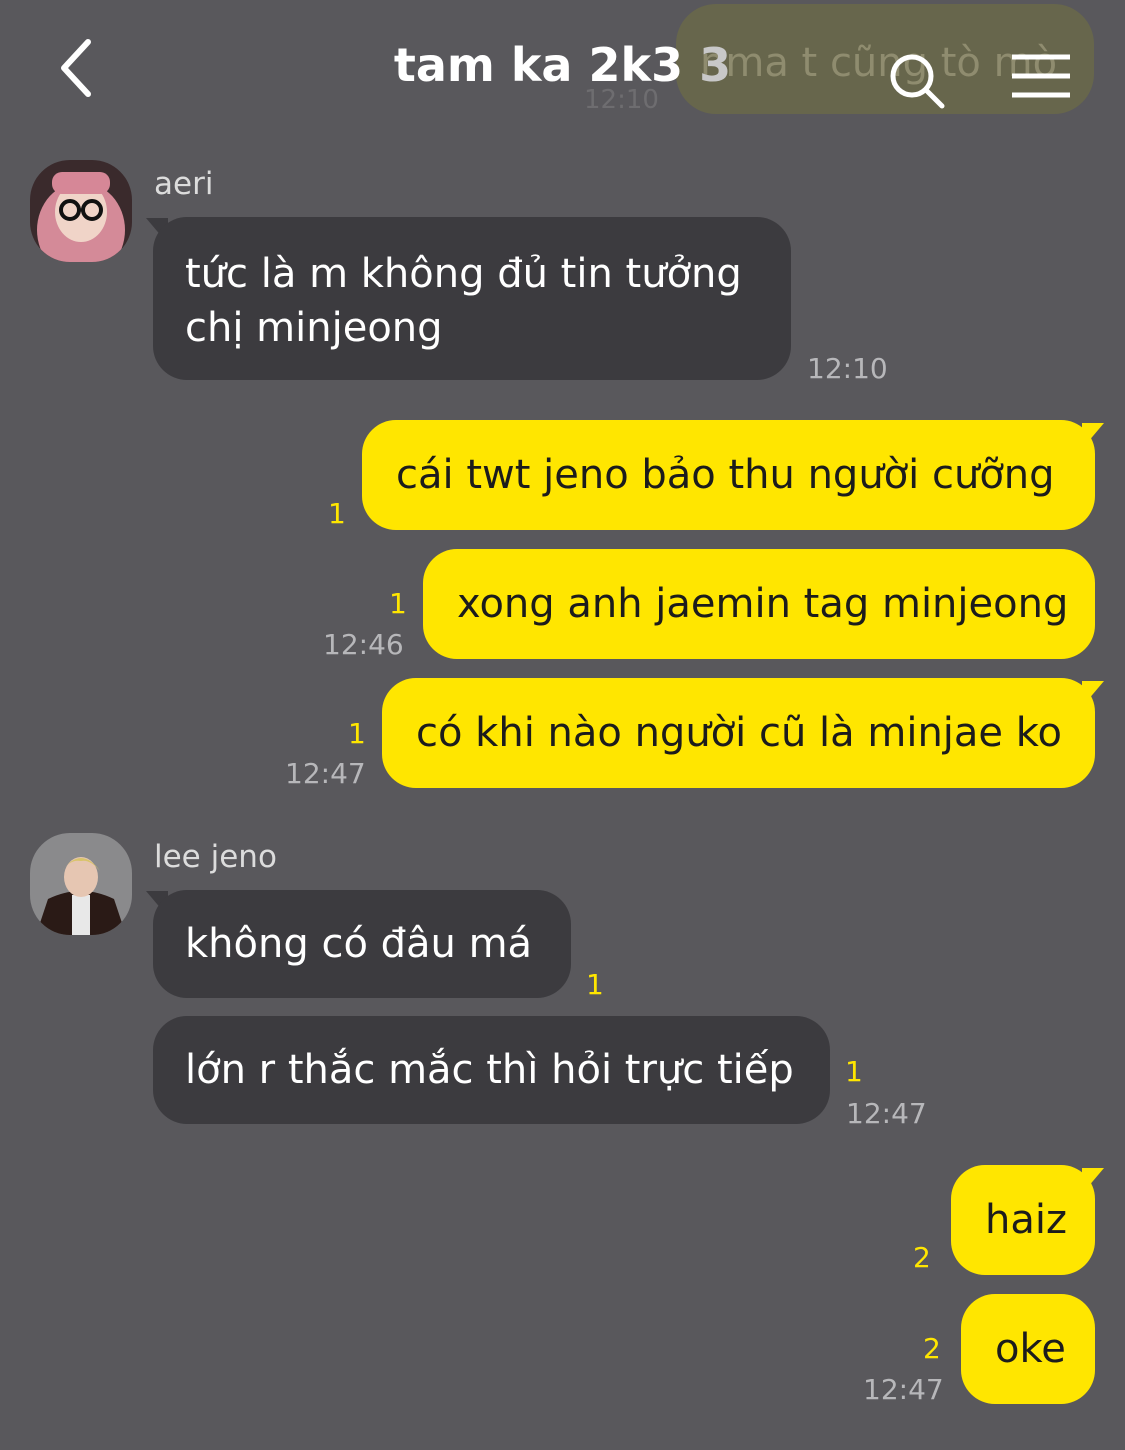 Image resolution: width=1125 pixels, height=1450 pixels. What do you see at coordinates (472, 298) in the screenshot?
I see `message-bubble-incoming: tức là m không đủ tin tưởng chị minjeong` at bounding box center [472, 298].